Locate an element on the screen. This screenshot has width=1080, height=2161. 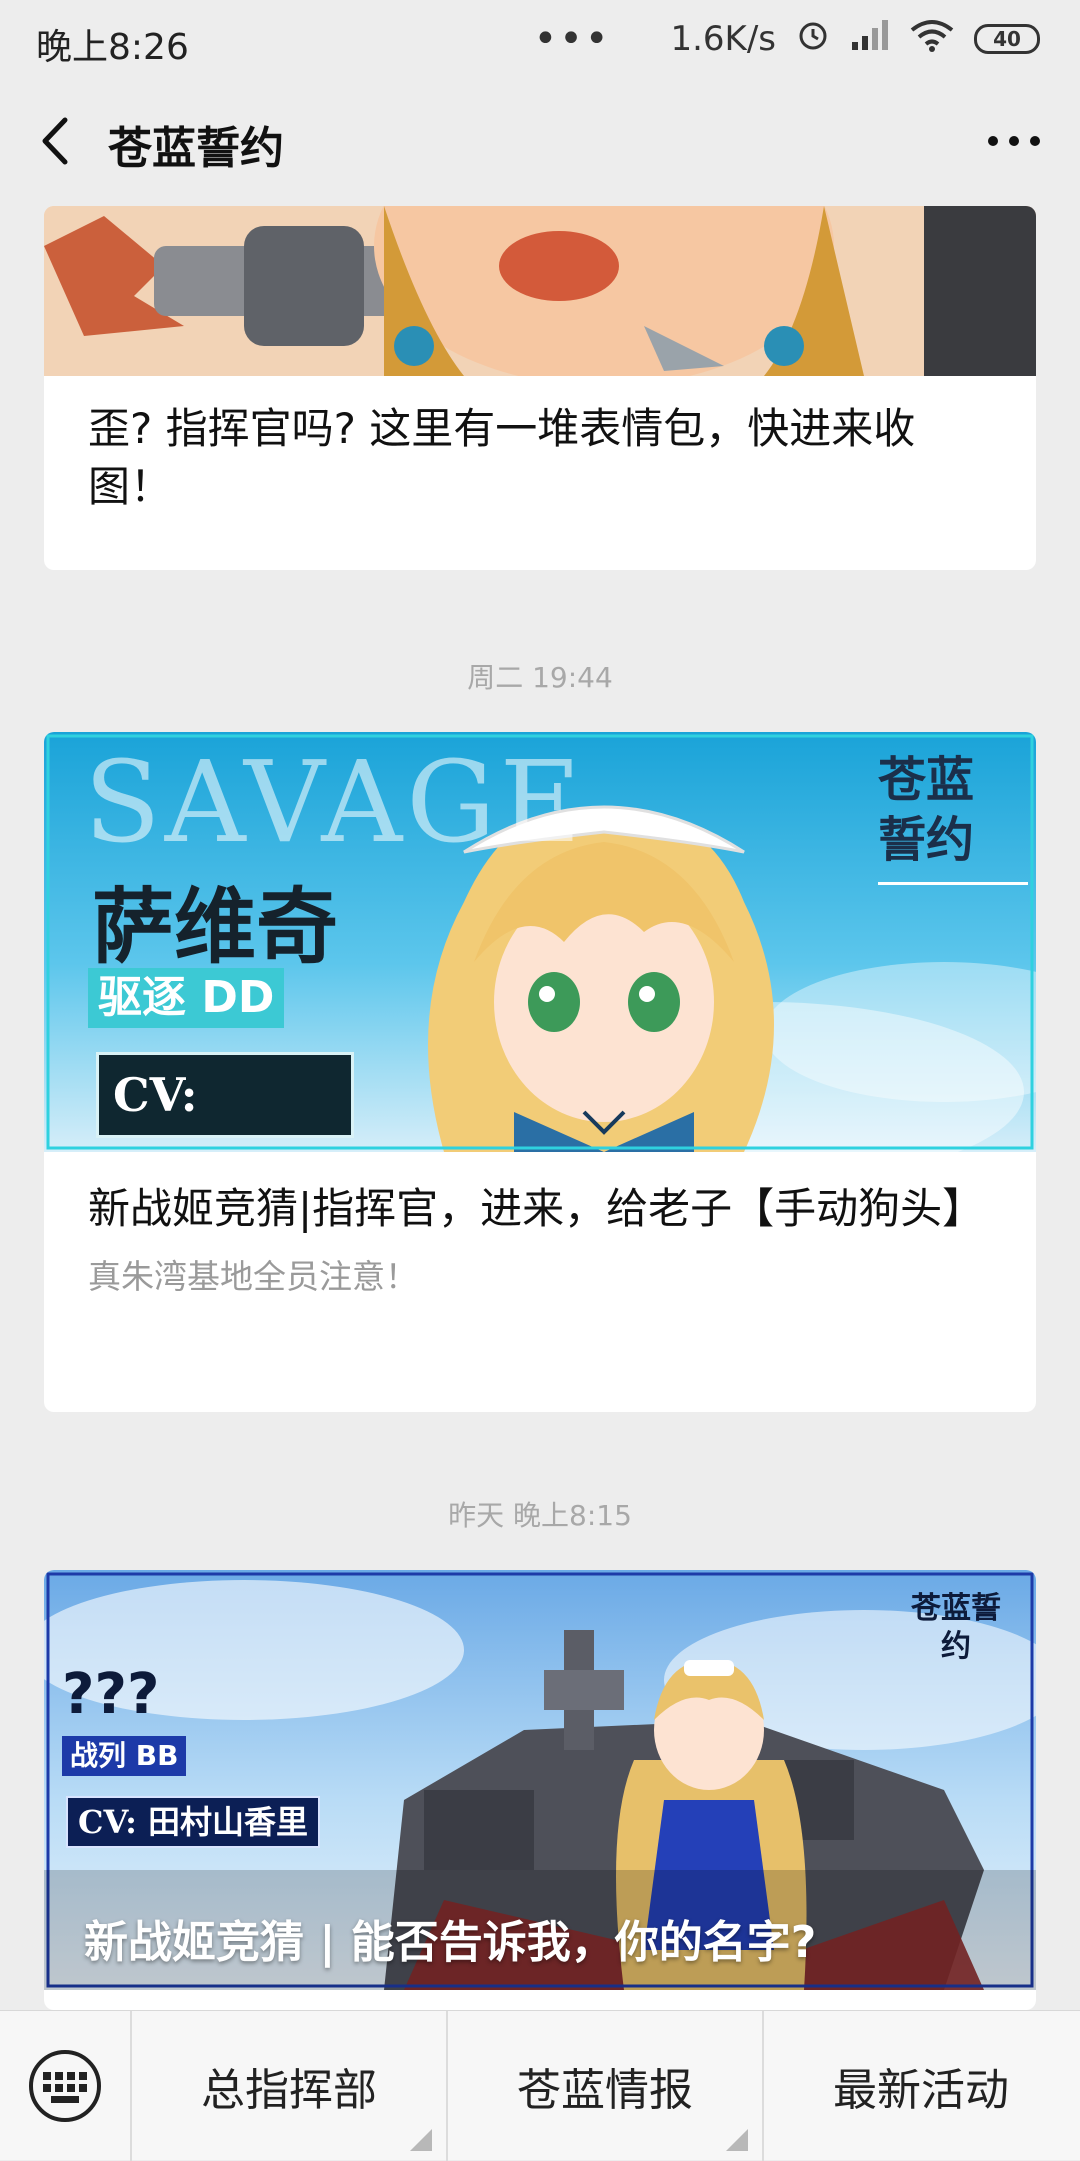
back-arrow-icon is located at coordinates (55, 141).